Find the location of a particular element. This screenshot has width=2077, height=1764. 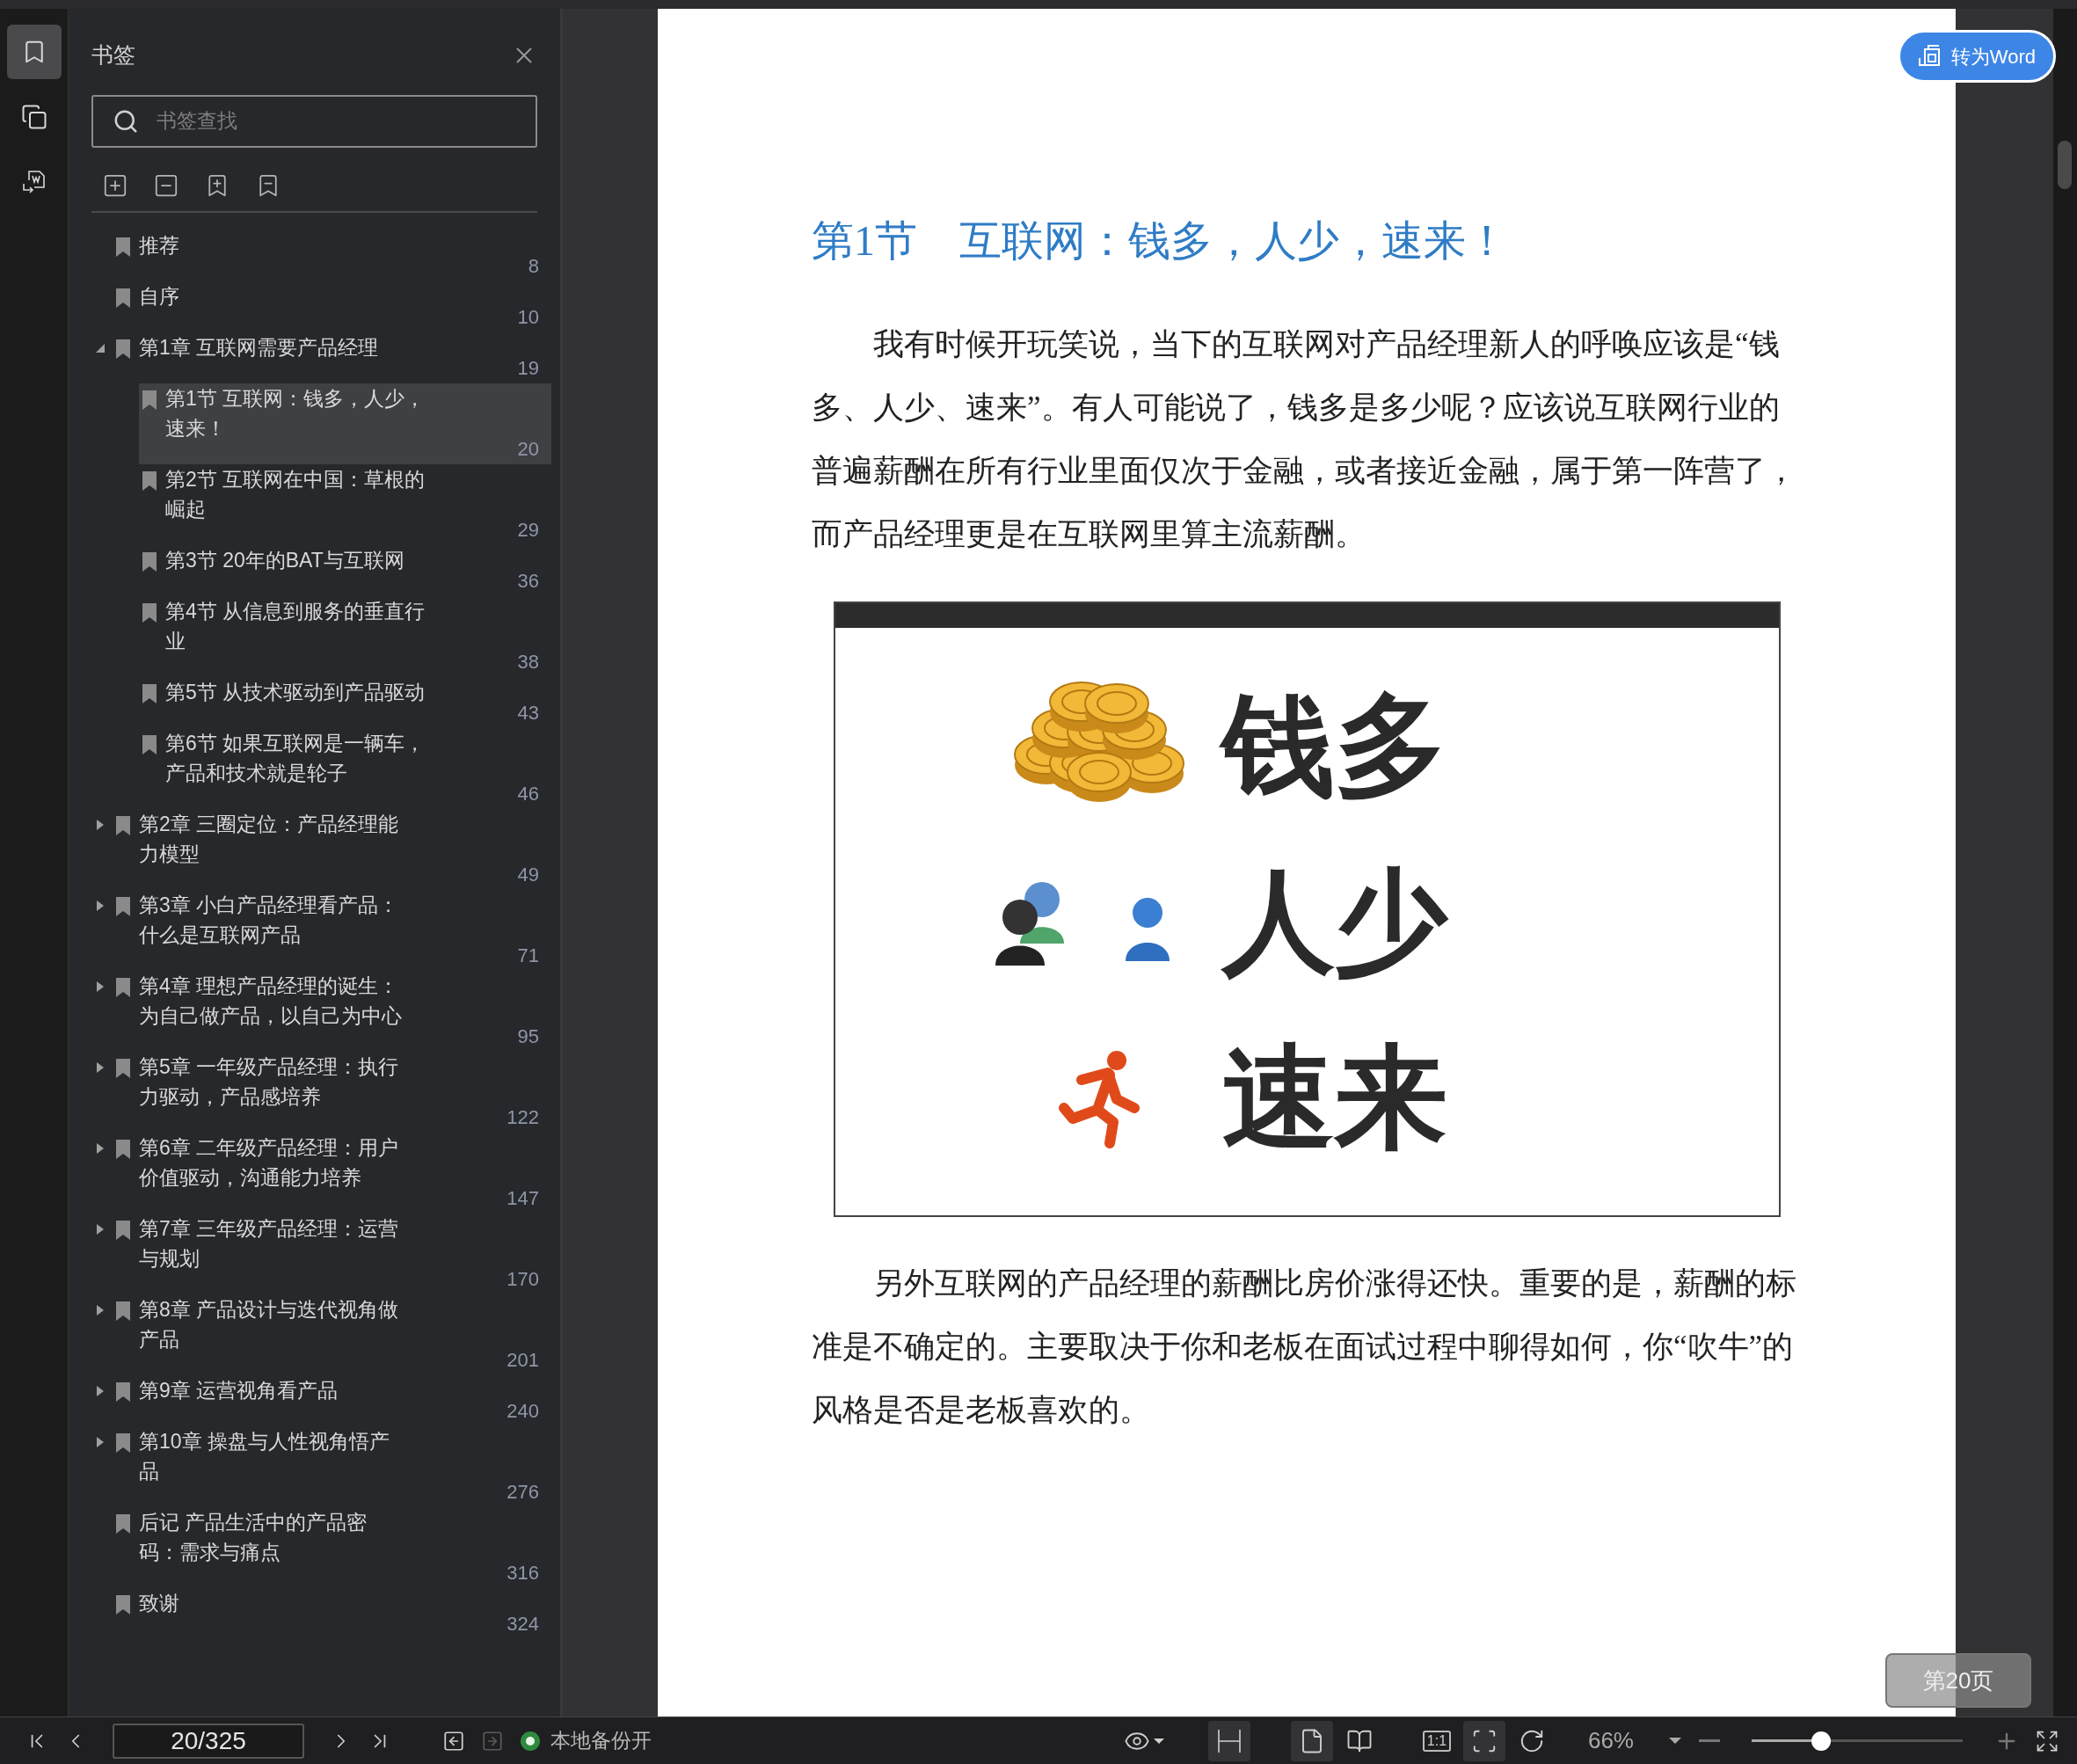

page-number: 10 is located at coordinates (528, 317).